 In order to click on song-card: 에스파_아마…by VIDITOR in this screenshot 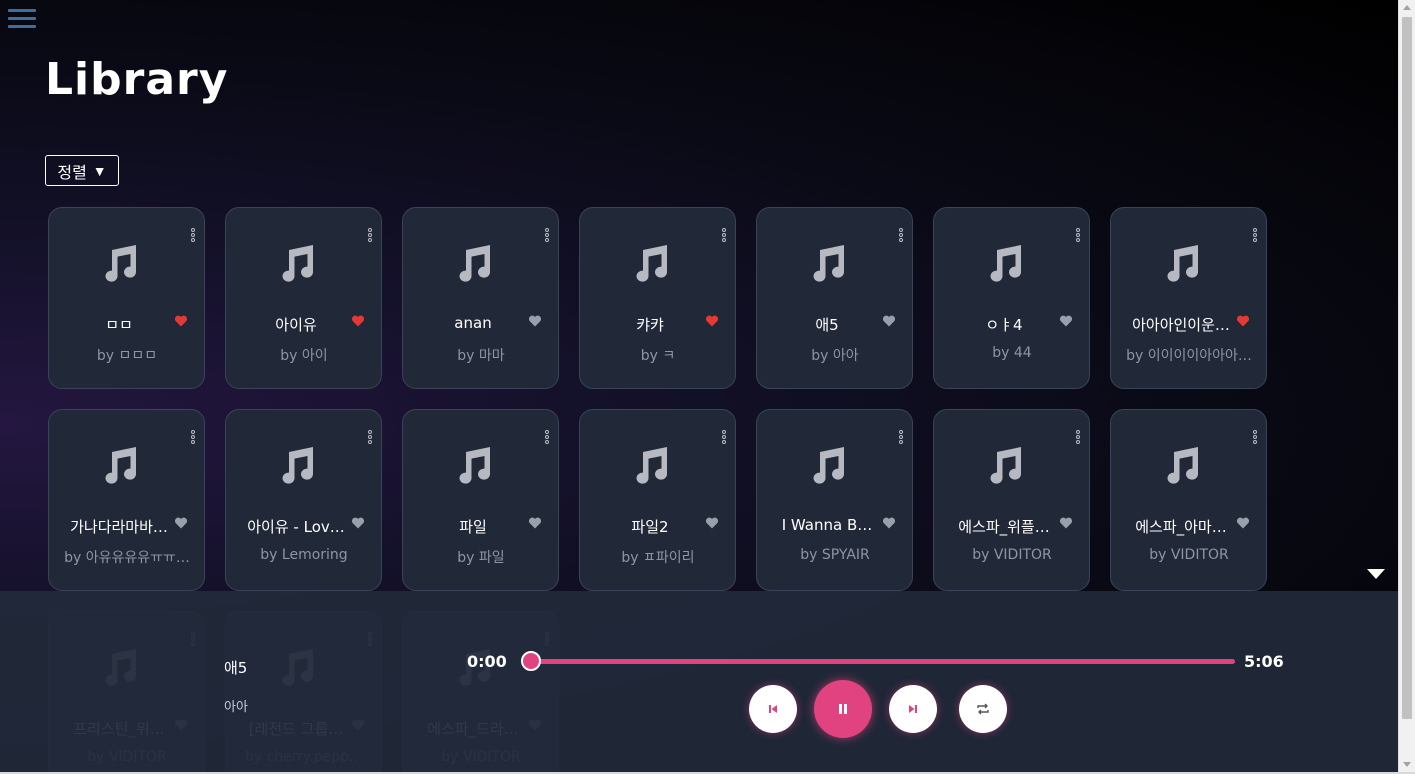, I will do `click(1188, 500)`.